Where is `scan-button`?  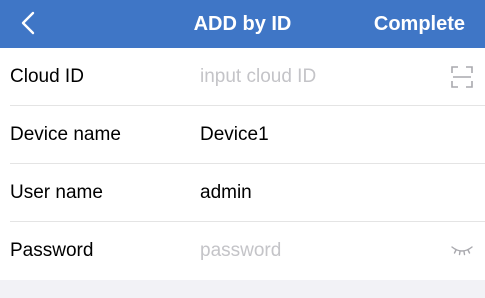
scan-button is located at coordinates (462, 77).